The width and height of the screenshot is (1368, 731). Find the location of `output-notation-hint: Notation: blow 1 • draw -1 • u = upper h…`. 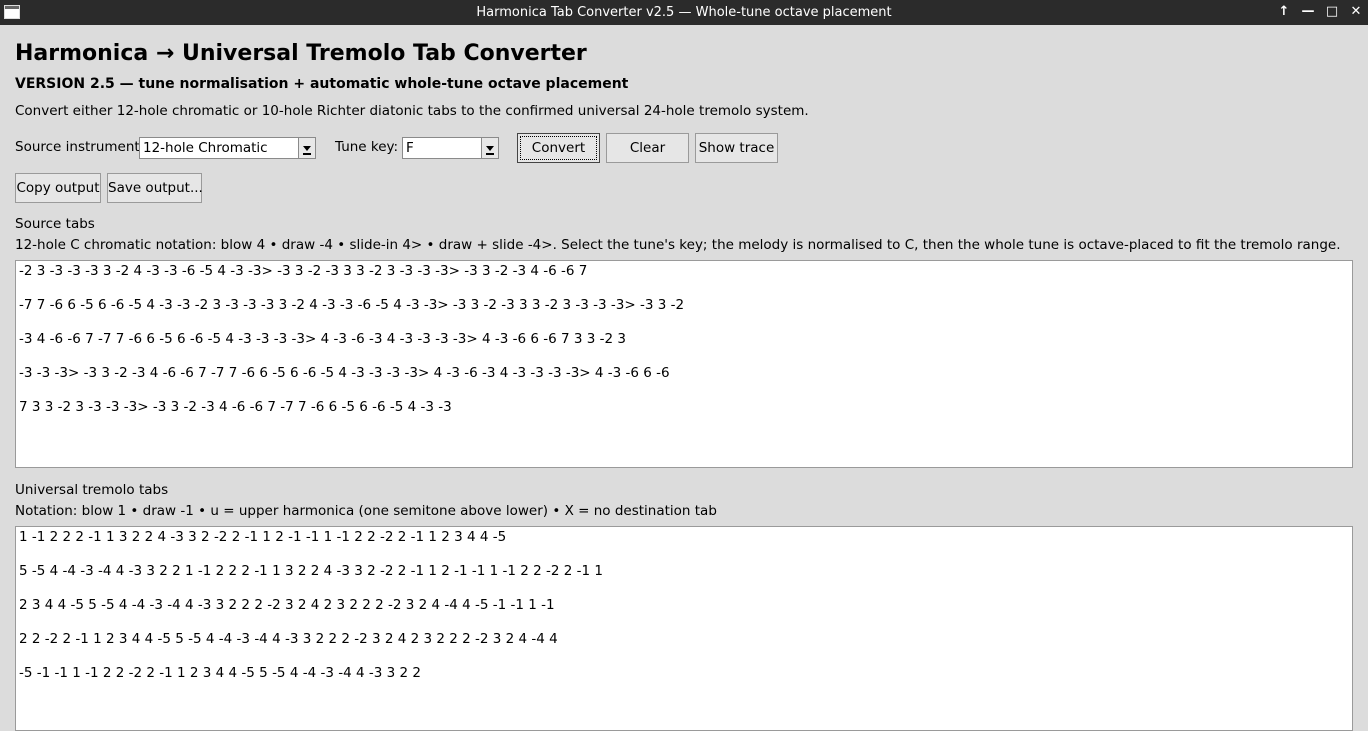

output-notation-hint: Notation: blow 1 • draw -1 • u = upper h… is located at coordinates (366, 511).